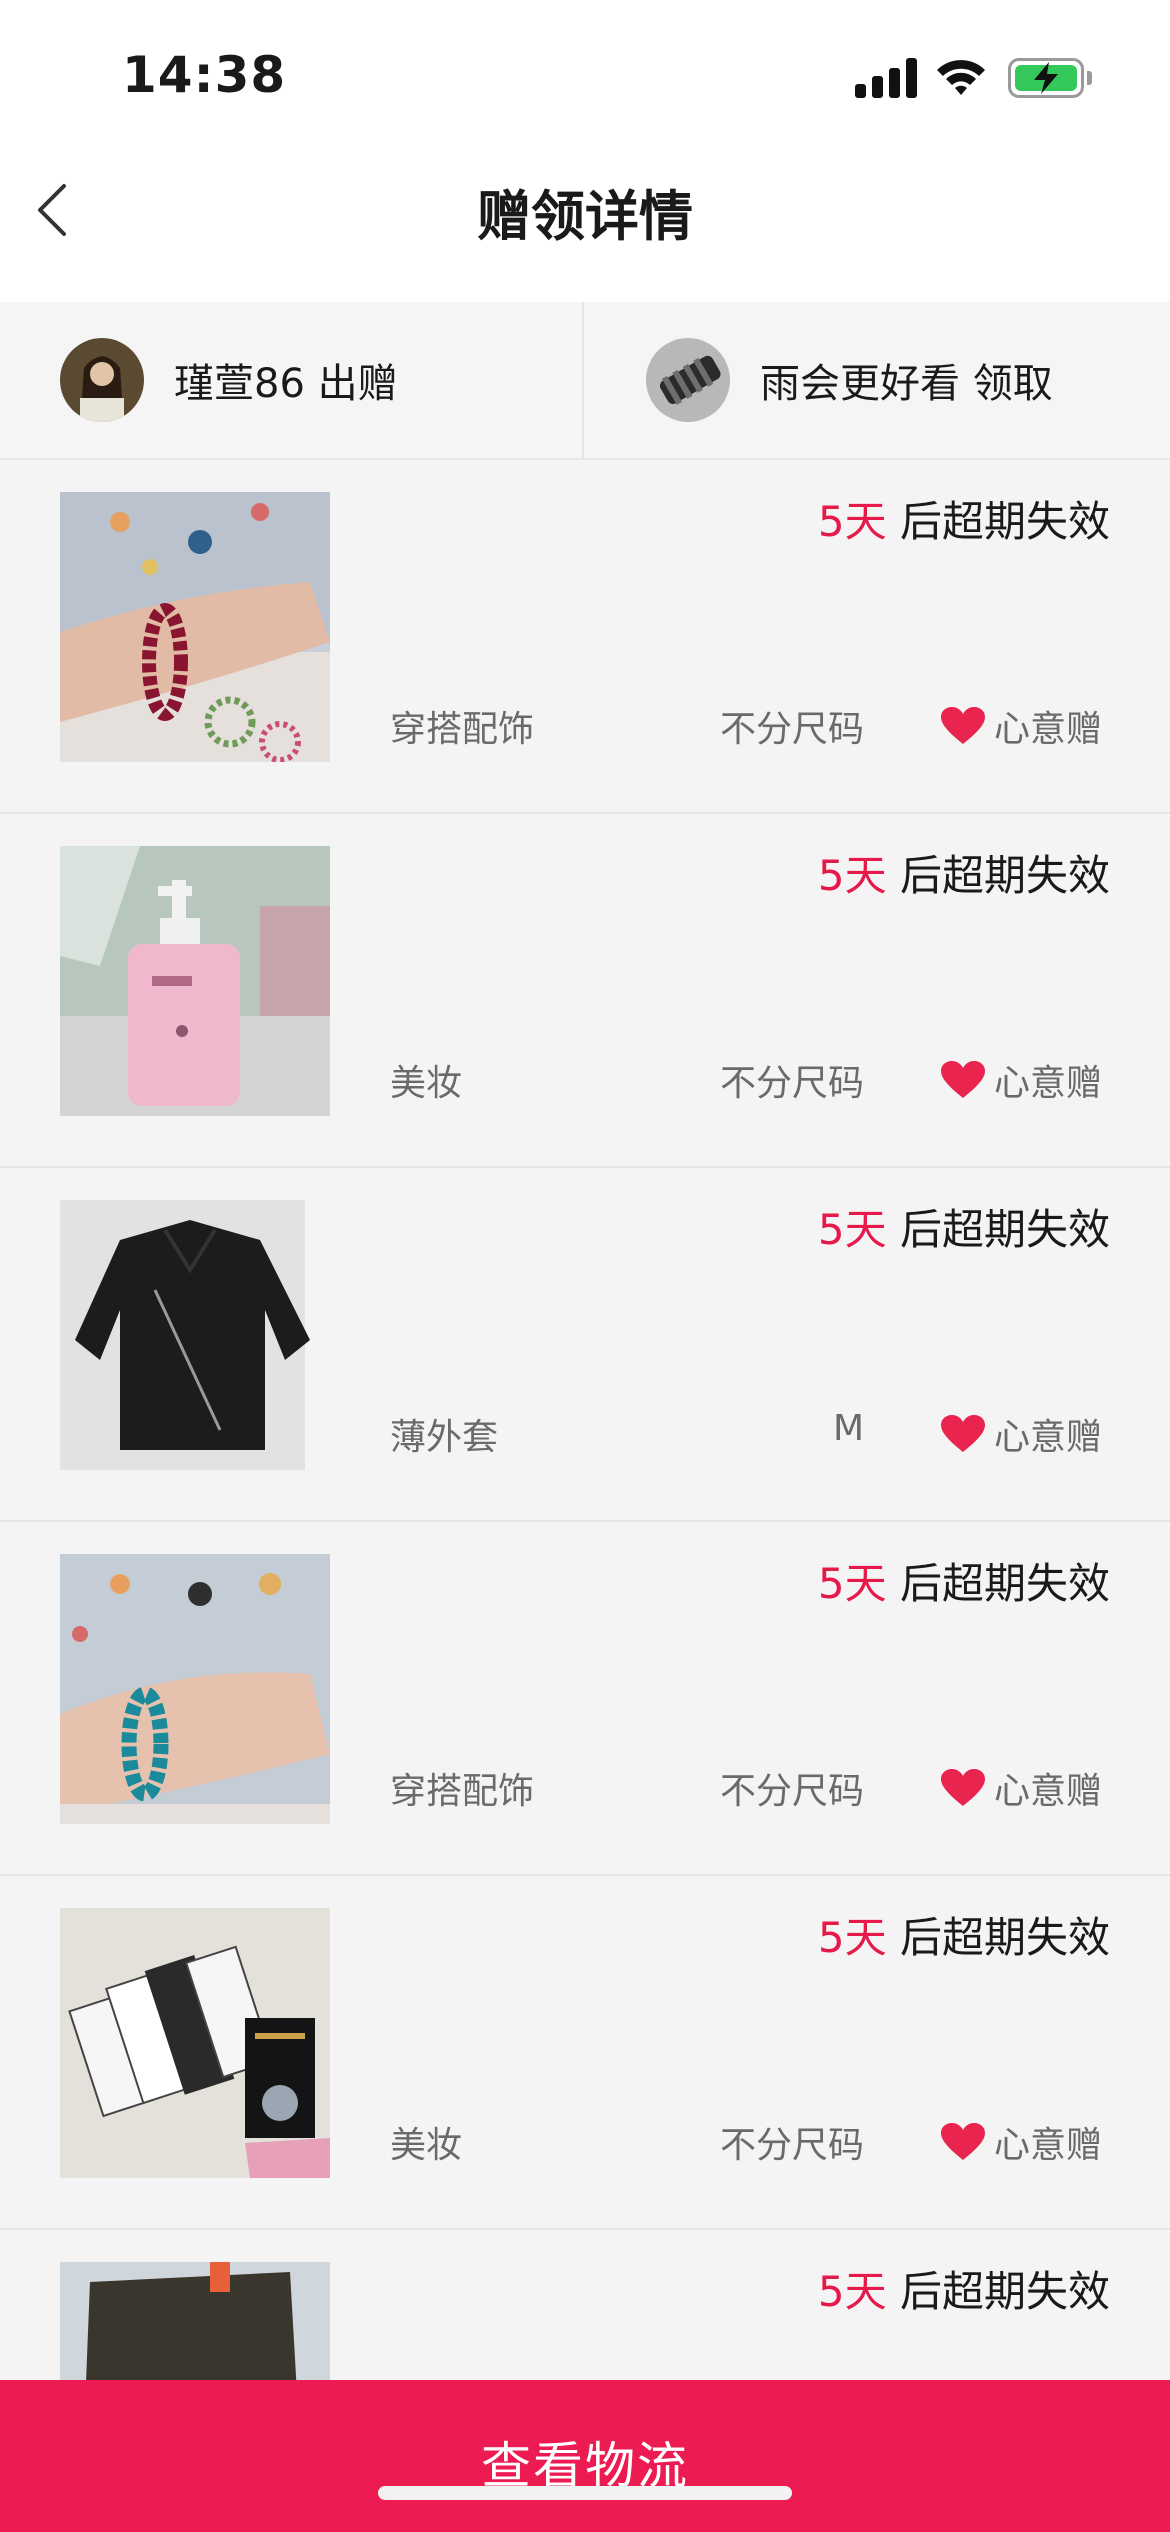 The width and height of the screenshot is (1170, 2532). I want to click on giver-receiver-bar: 瑾萱86 出赠 雨会更好看 领取, so click(585, 381).